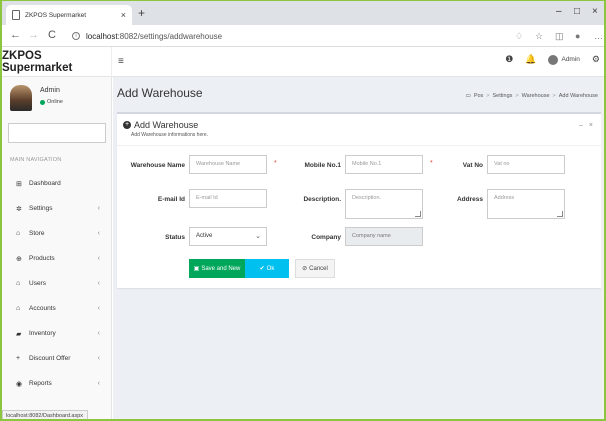 The width and height of the screenshot is (606, 421). Describe the element at coordinates (595, 11) in the screenshot. I see `close-window-icon: ×` at that location.